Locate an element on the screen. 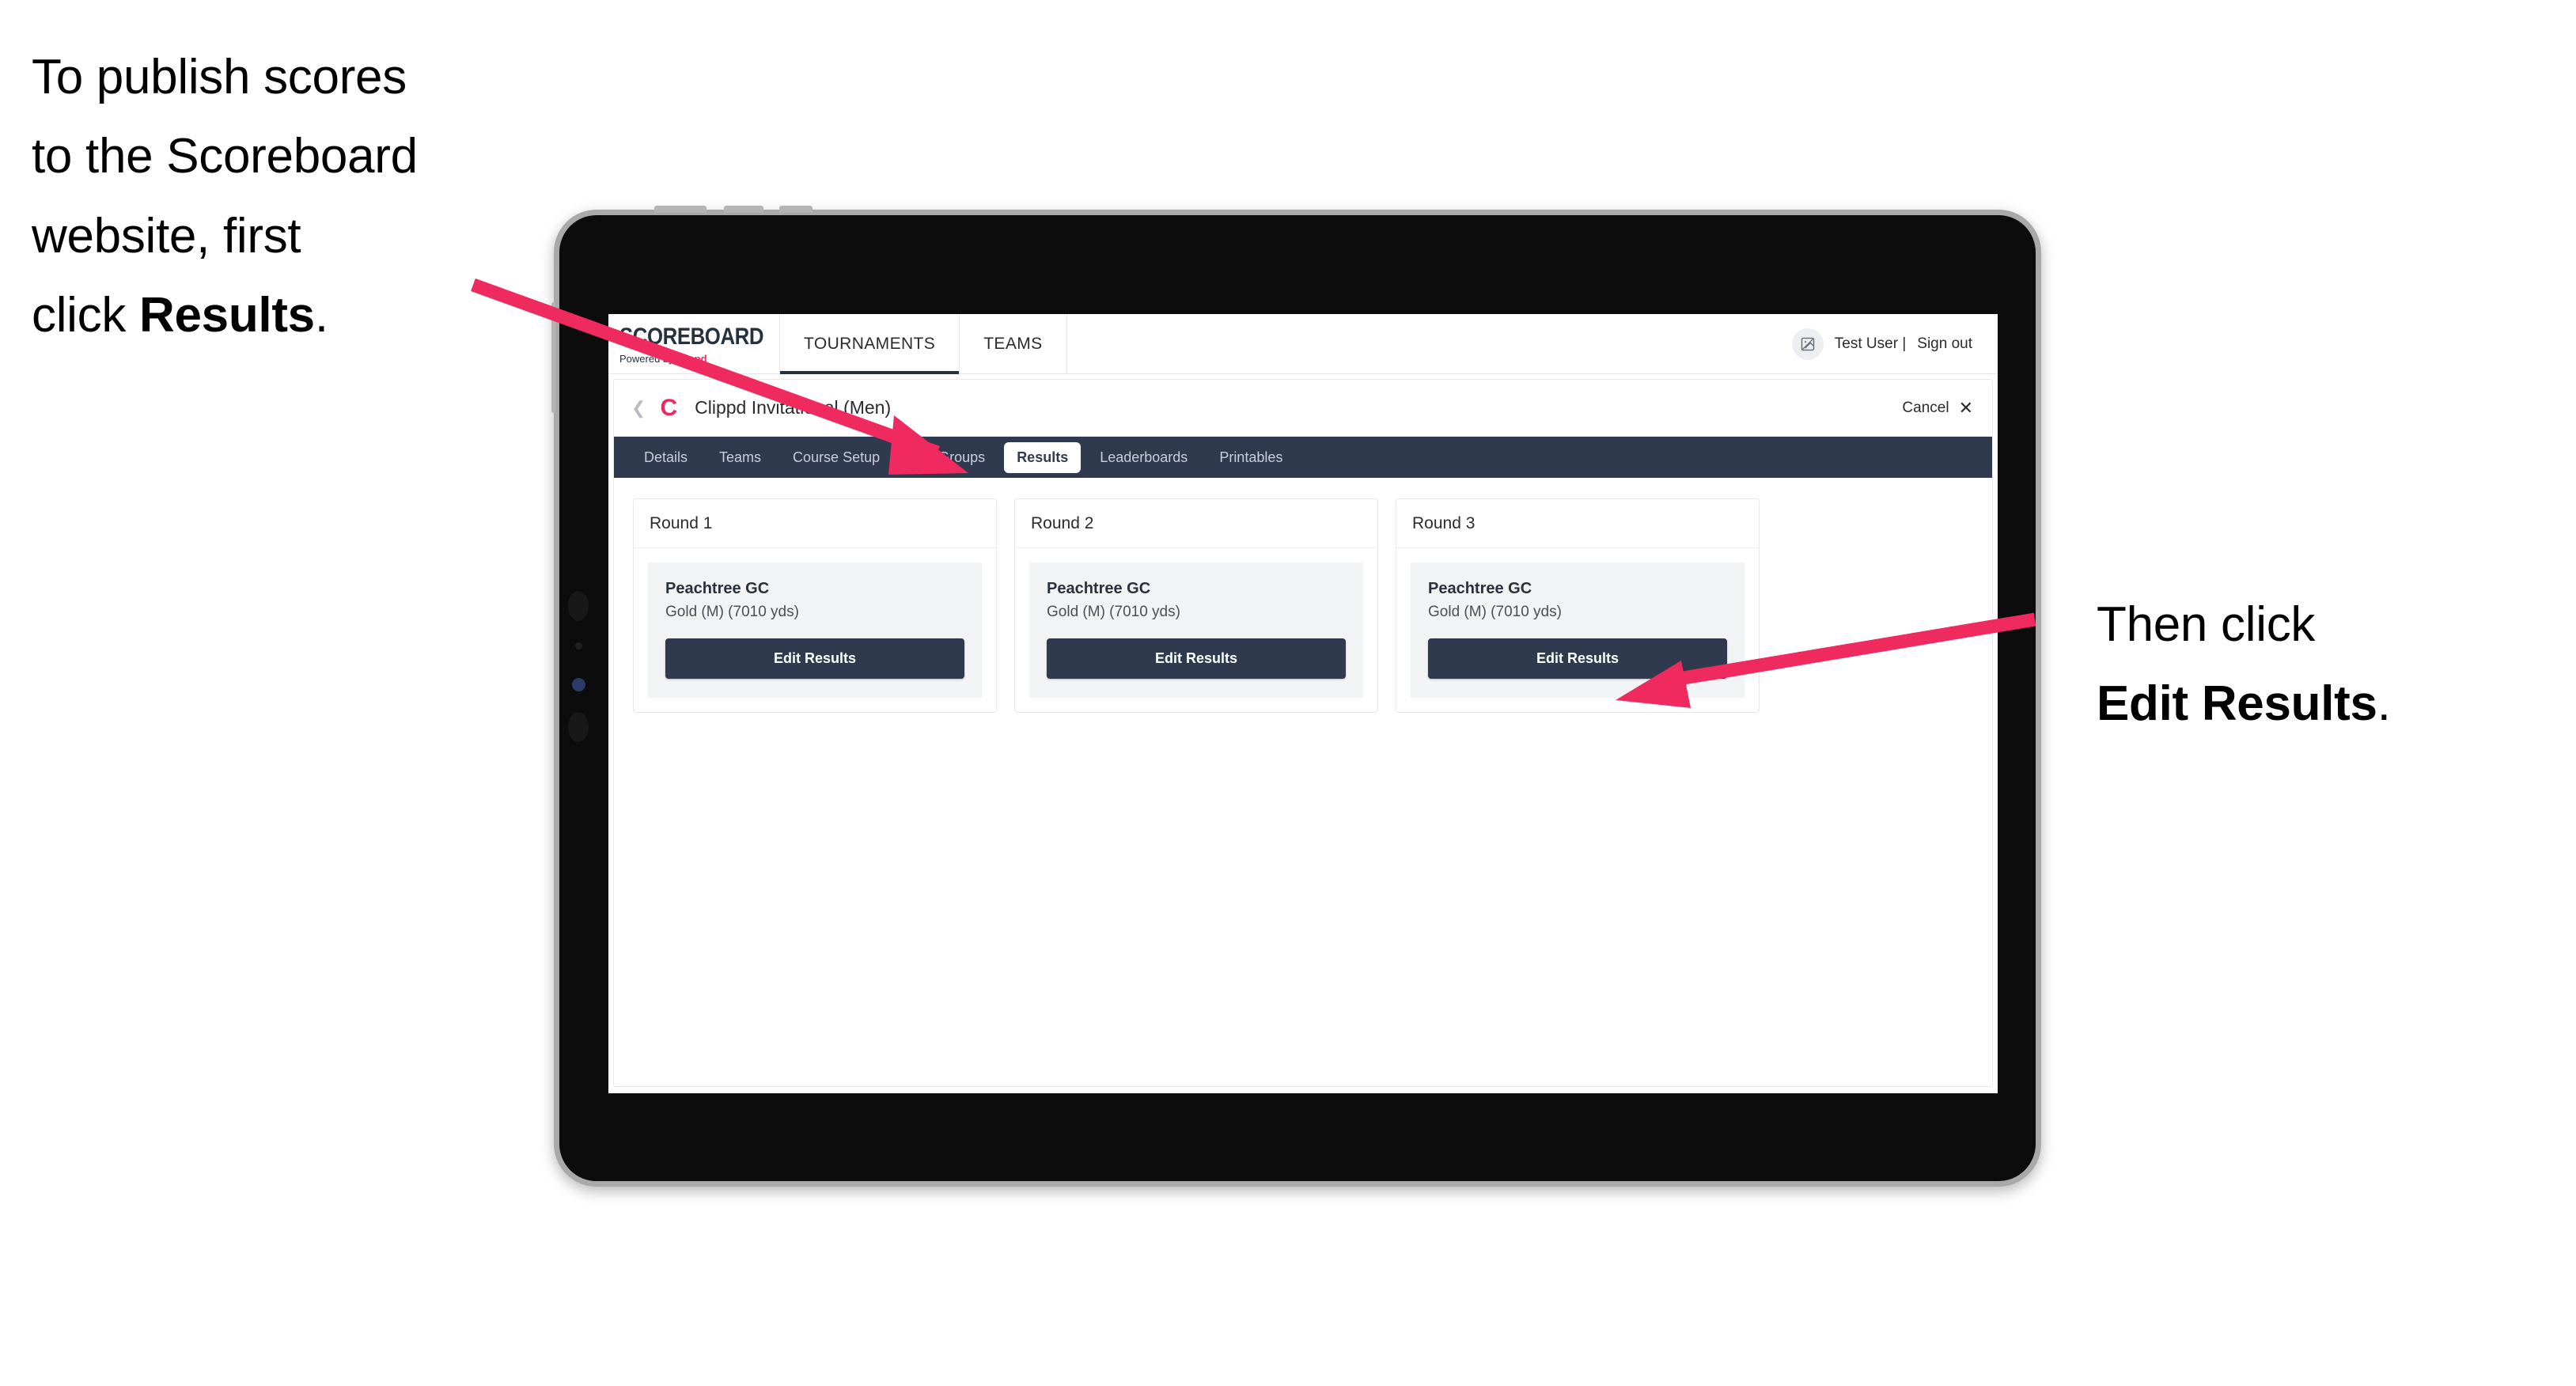  avatar is located at coordinates (1808, 344).